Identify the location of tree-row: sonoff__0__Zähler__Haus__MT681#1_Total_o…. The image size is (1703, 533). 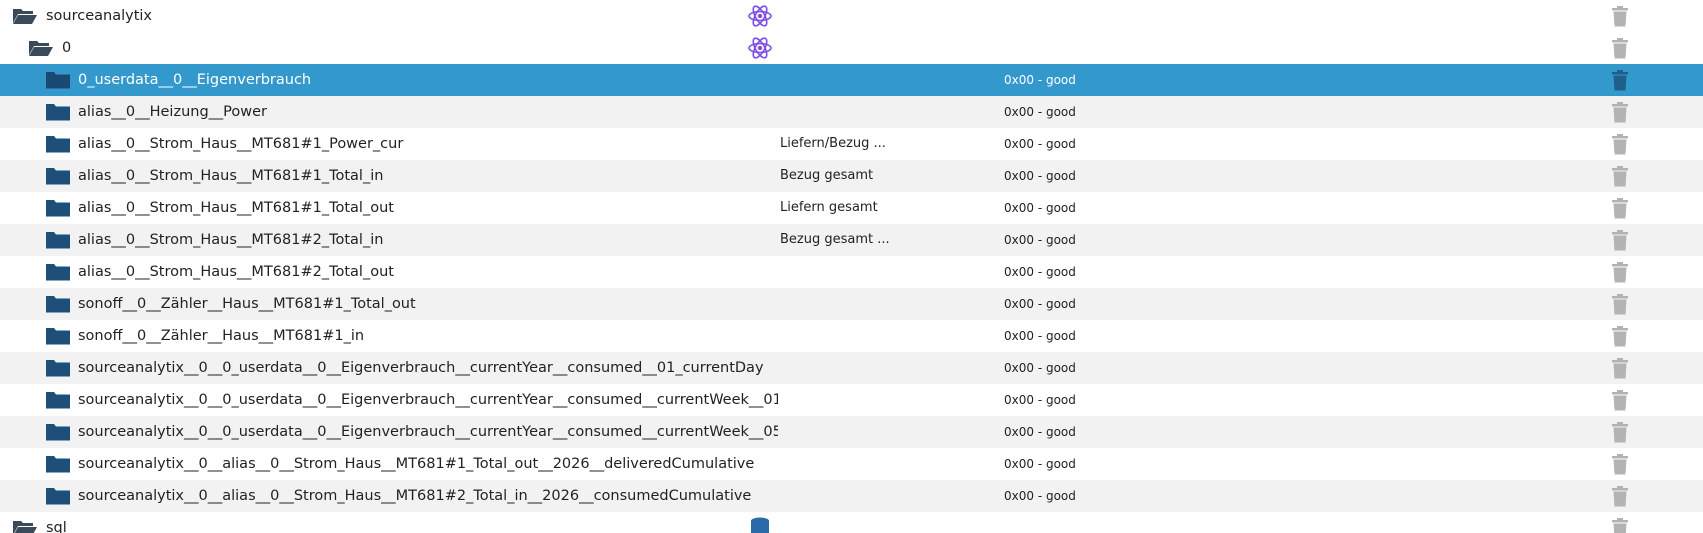
(851, 304).